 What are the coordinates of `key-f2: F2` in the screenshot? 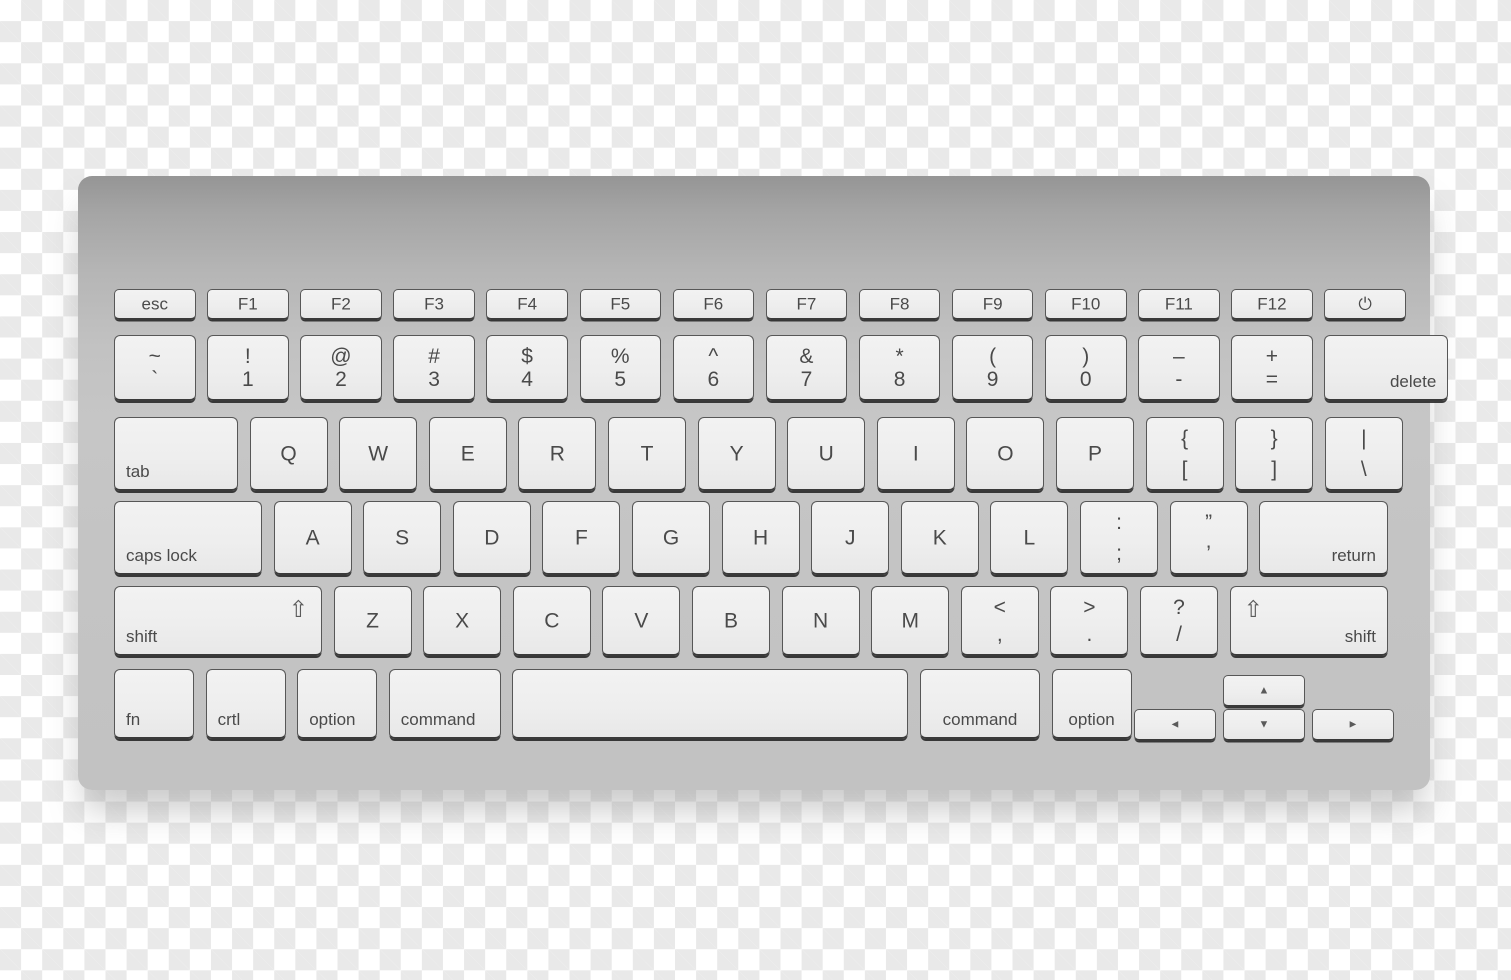 It's located at (341, 304).